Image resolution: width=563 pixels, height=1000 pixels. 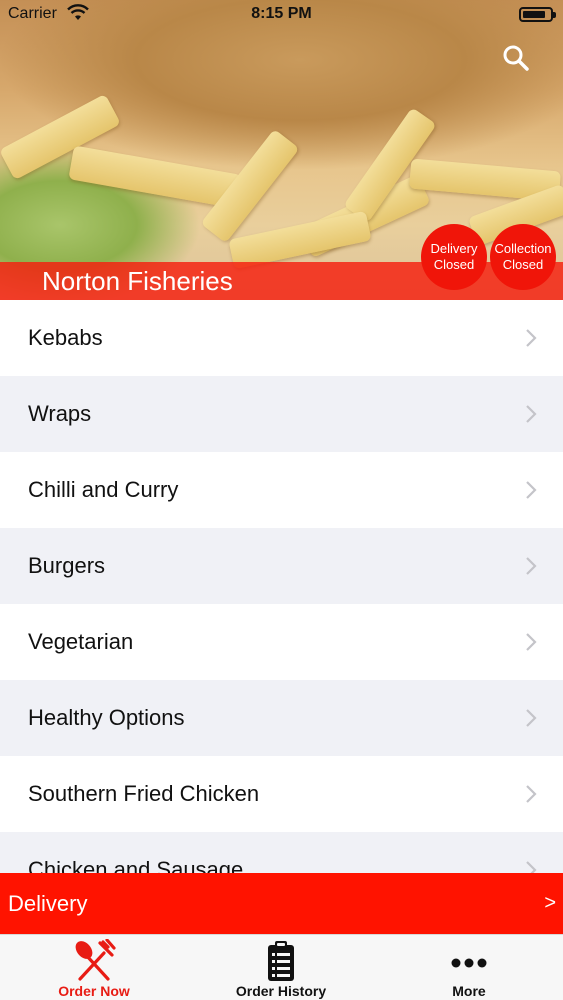 I want to click on clock: 8:15 PM, so click(x=281, y=13).